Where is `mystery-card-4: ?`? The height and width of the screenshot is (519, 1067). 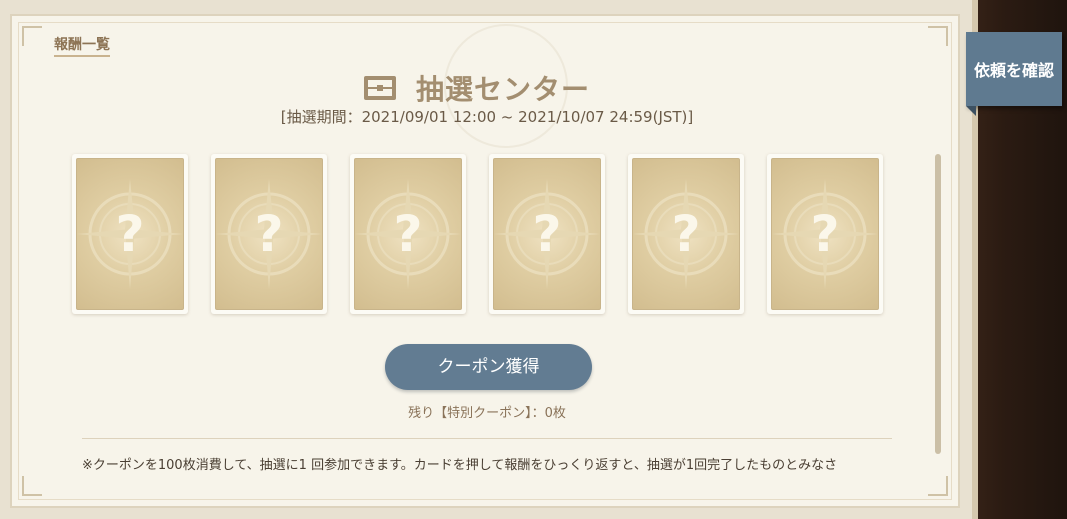 mystery-card-4: ? is located at coordinates (547, 234).